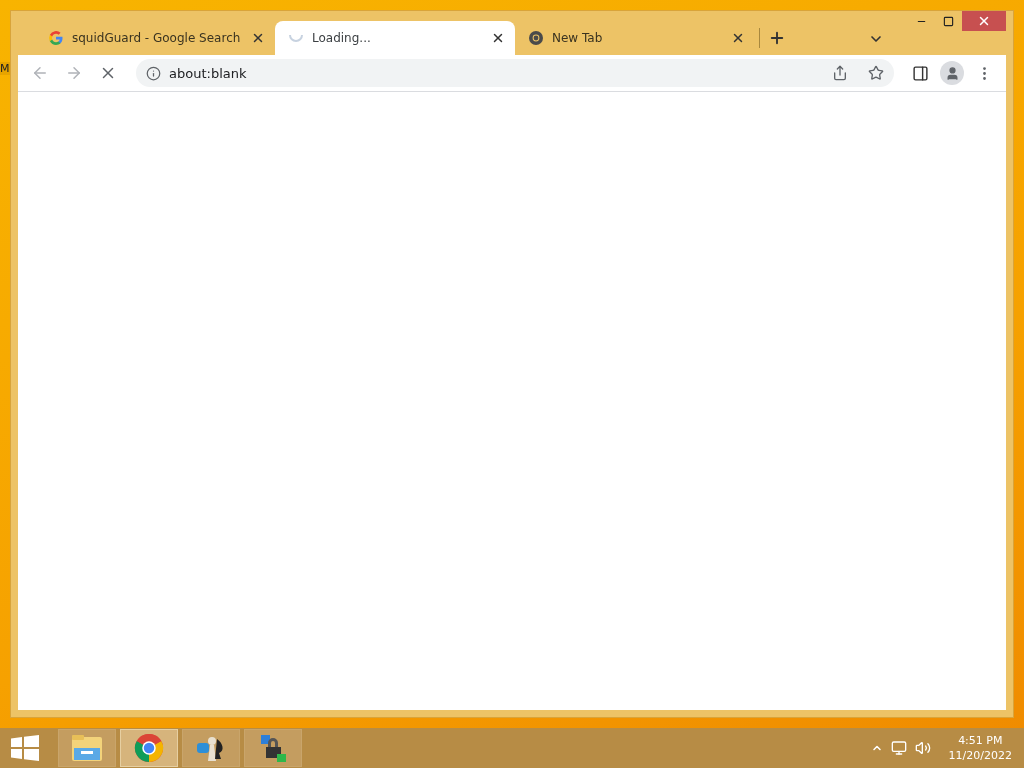 The height and width of the screenshot is (768, 1024). I want to click on volume-icon, so click(922, 748).